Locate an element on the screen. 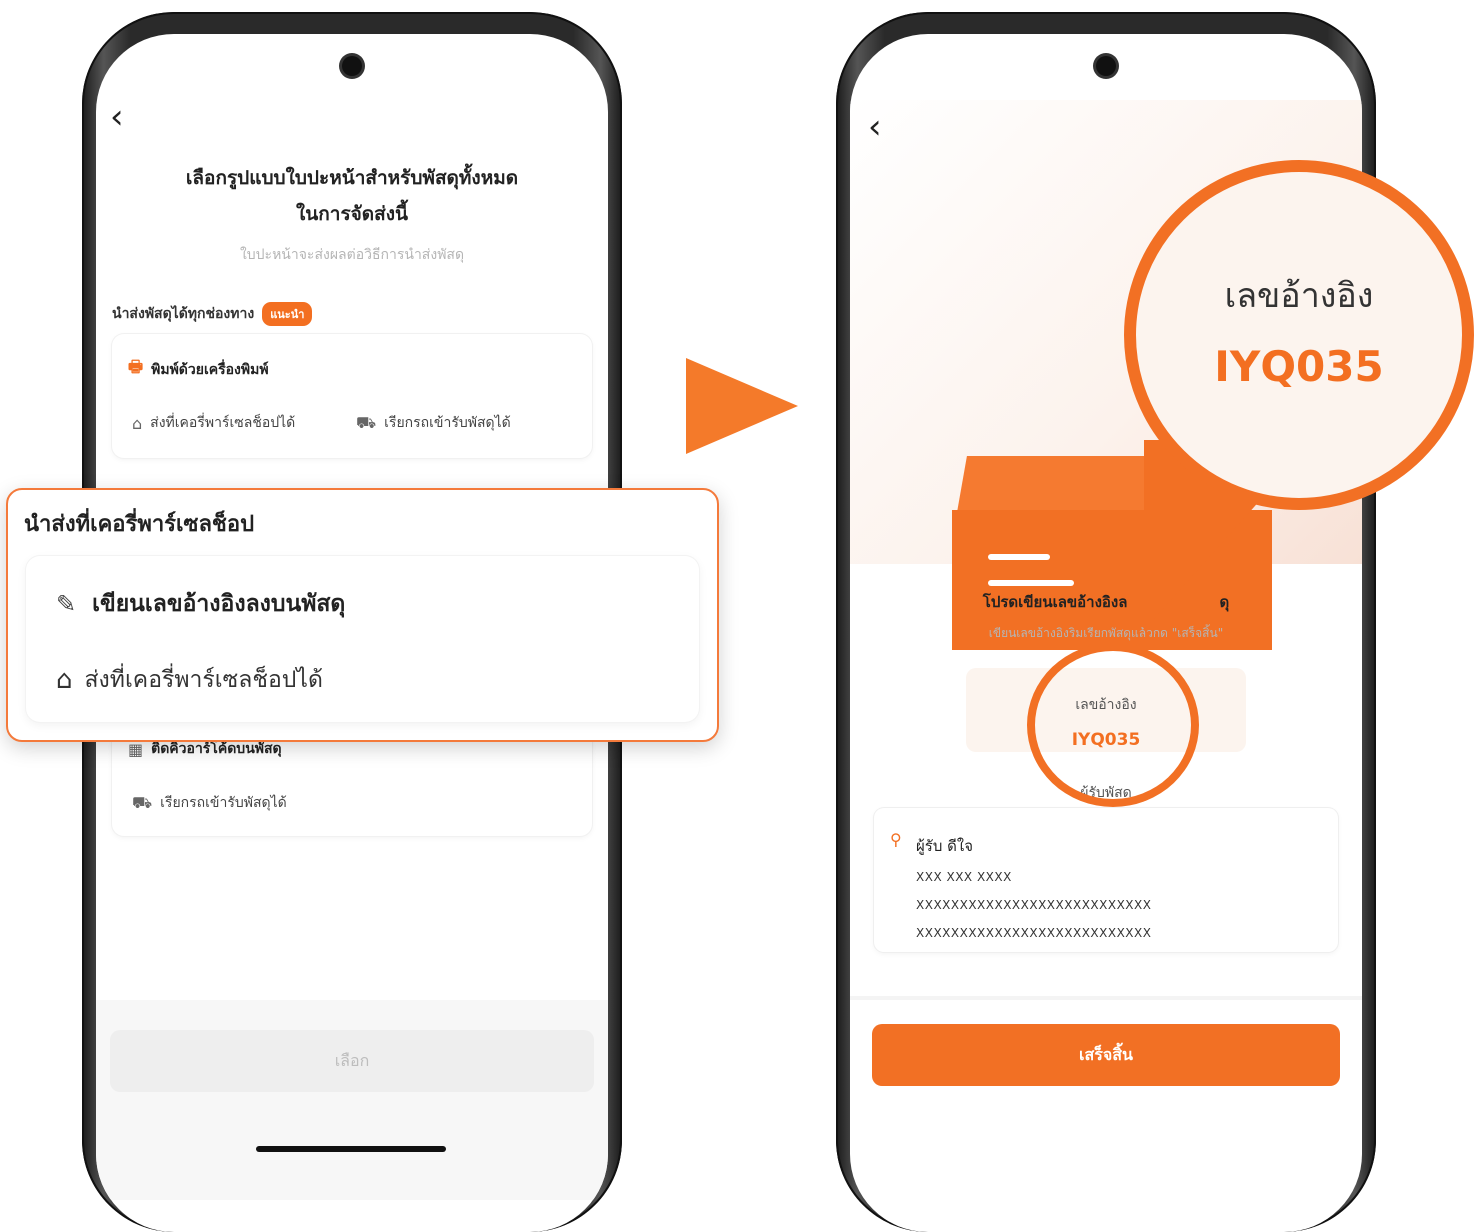  magnifier-label: เลขอ้างอิง is located at coordinates (1299, 296).